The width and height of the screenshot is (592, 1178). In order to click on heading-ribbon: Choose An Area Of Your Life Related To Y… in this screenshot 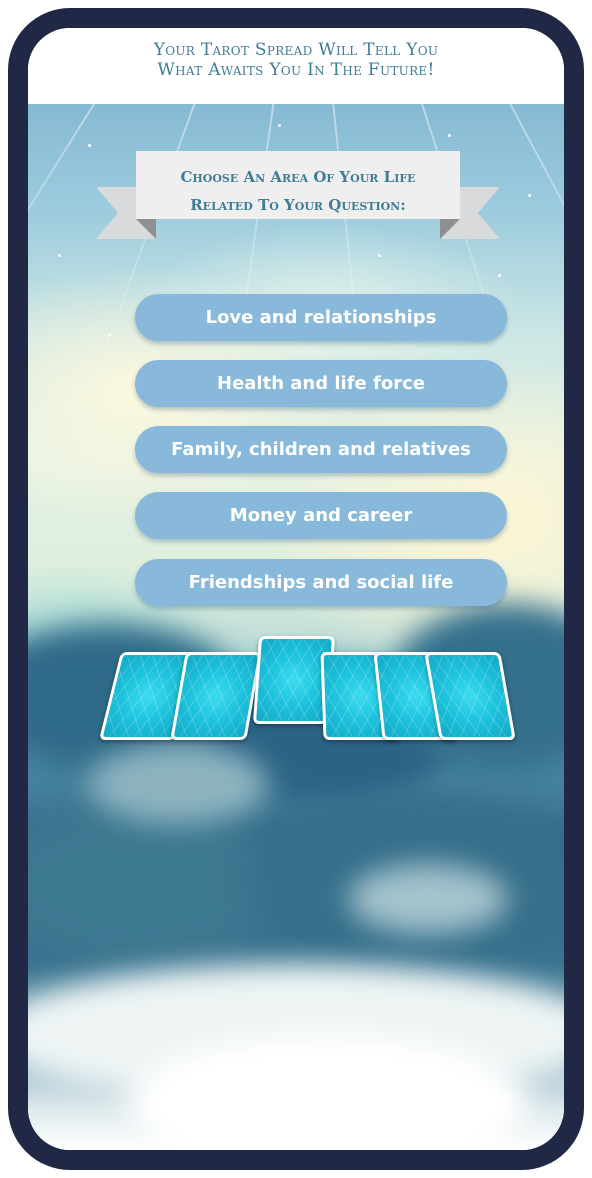, I will do `click(298, 203)`.